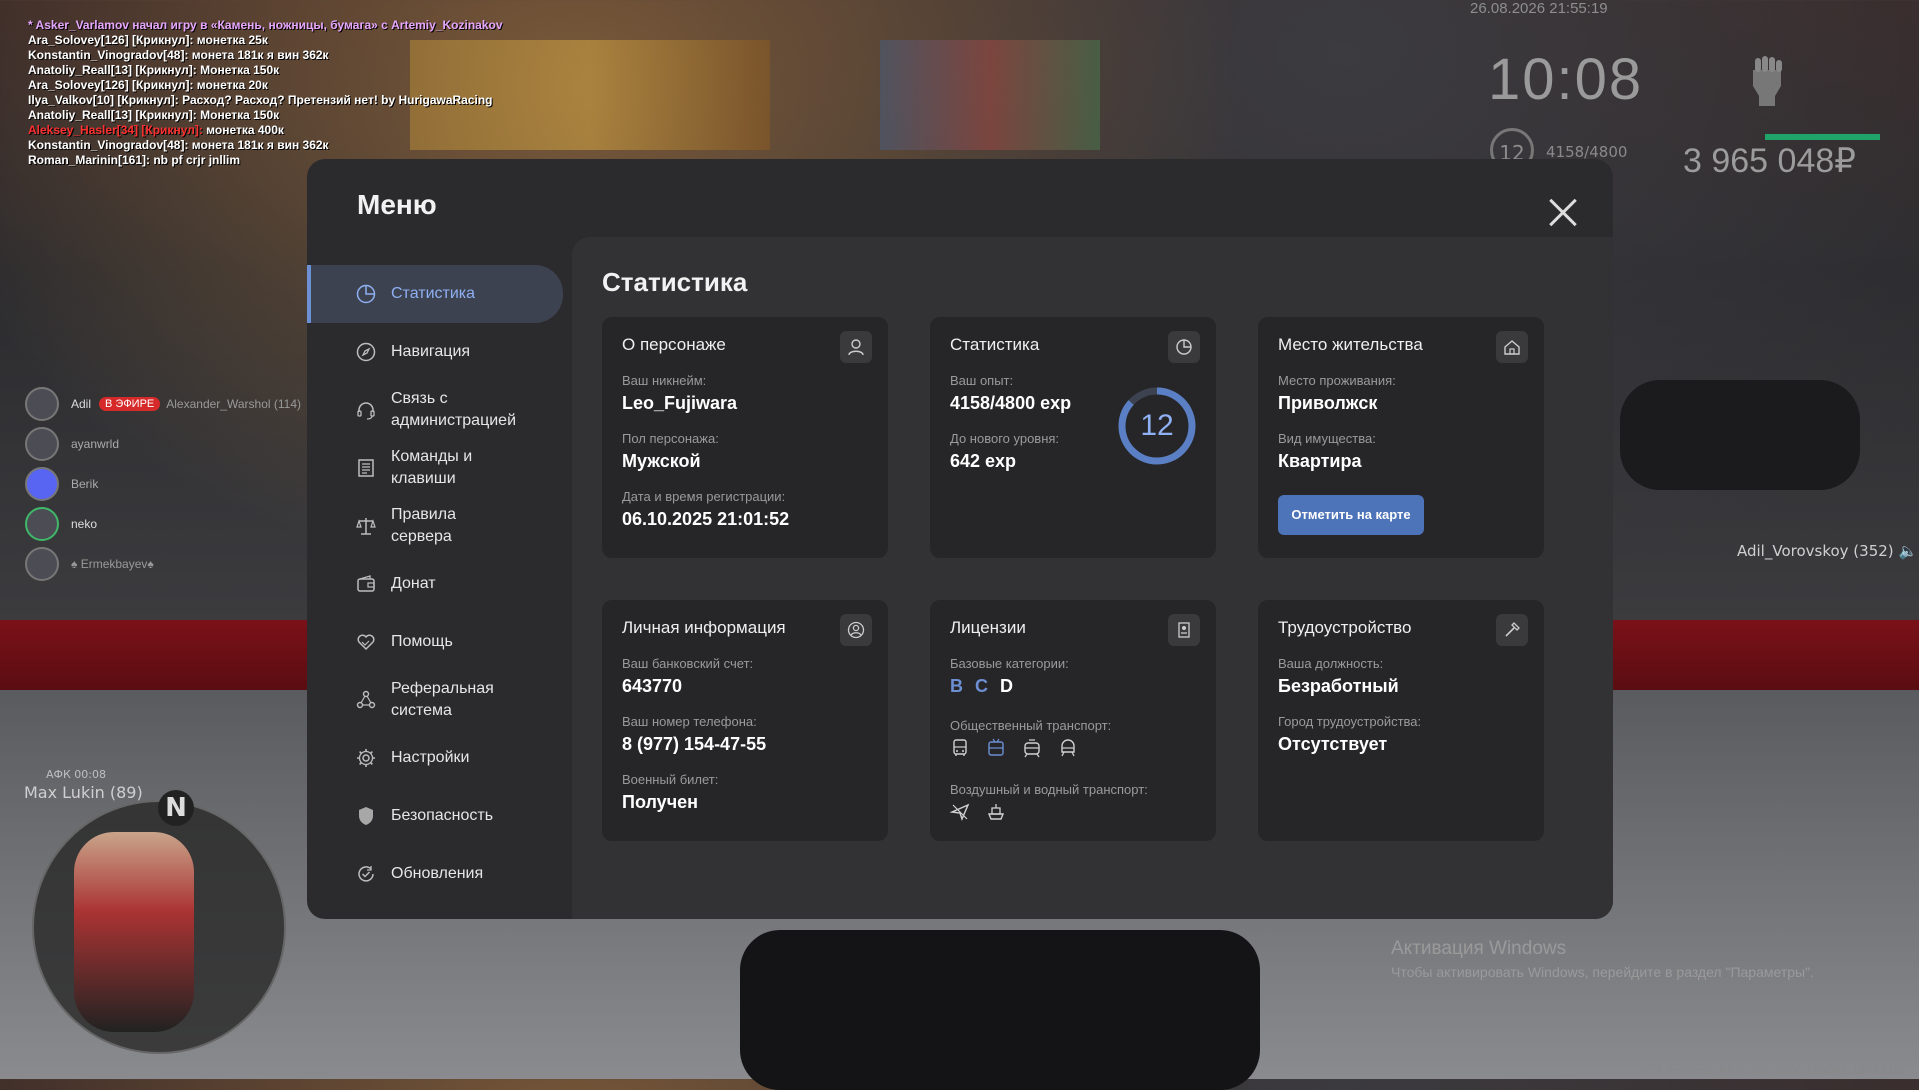  What do you see at coordinates (960, 748) in the screenshot?
I see `bus-icon` at bounding box center [960, 748].